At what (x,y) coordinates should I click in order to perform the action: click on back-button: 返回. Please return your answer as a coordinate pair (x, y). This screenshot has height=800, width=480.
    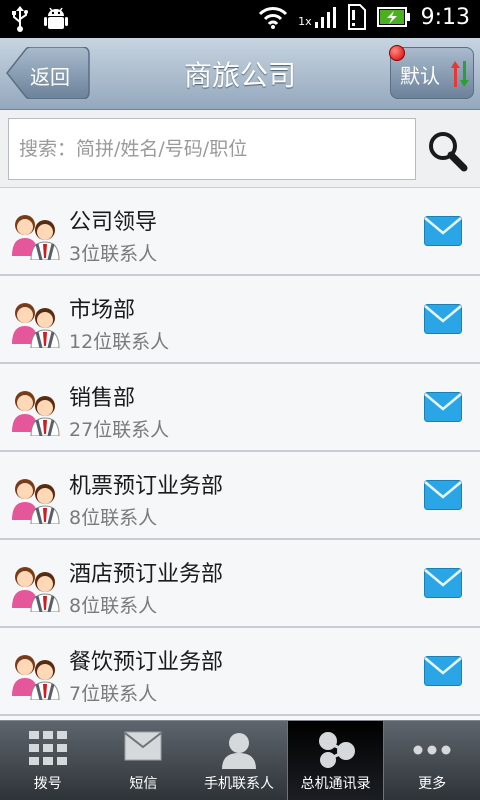
    Looking at the image, I should click on (48, 73).